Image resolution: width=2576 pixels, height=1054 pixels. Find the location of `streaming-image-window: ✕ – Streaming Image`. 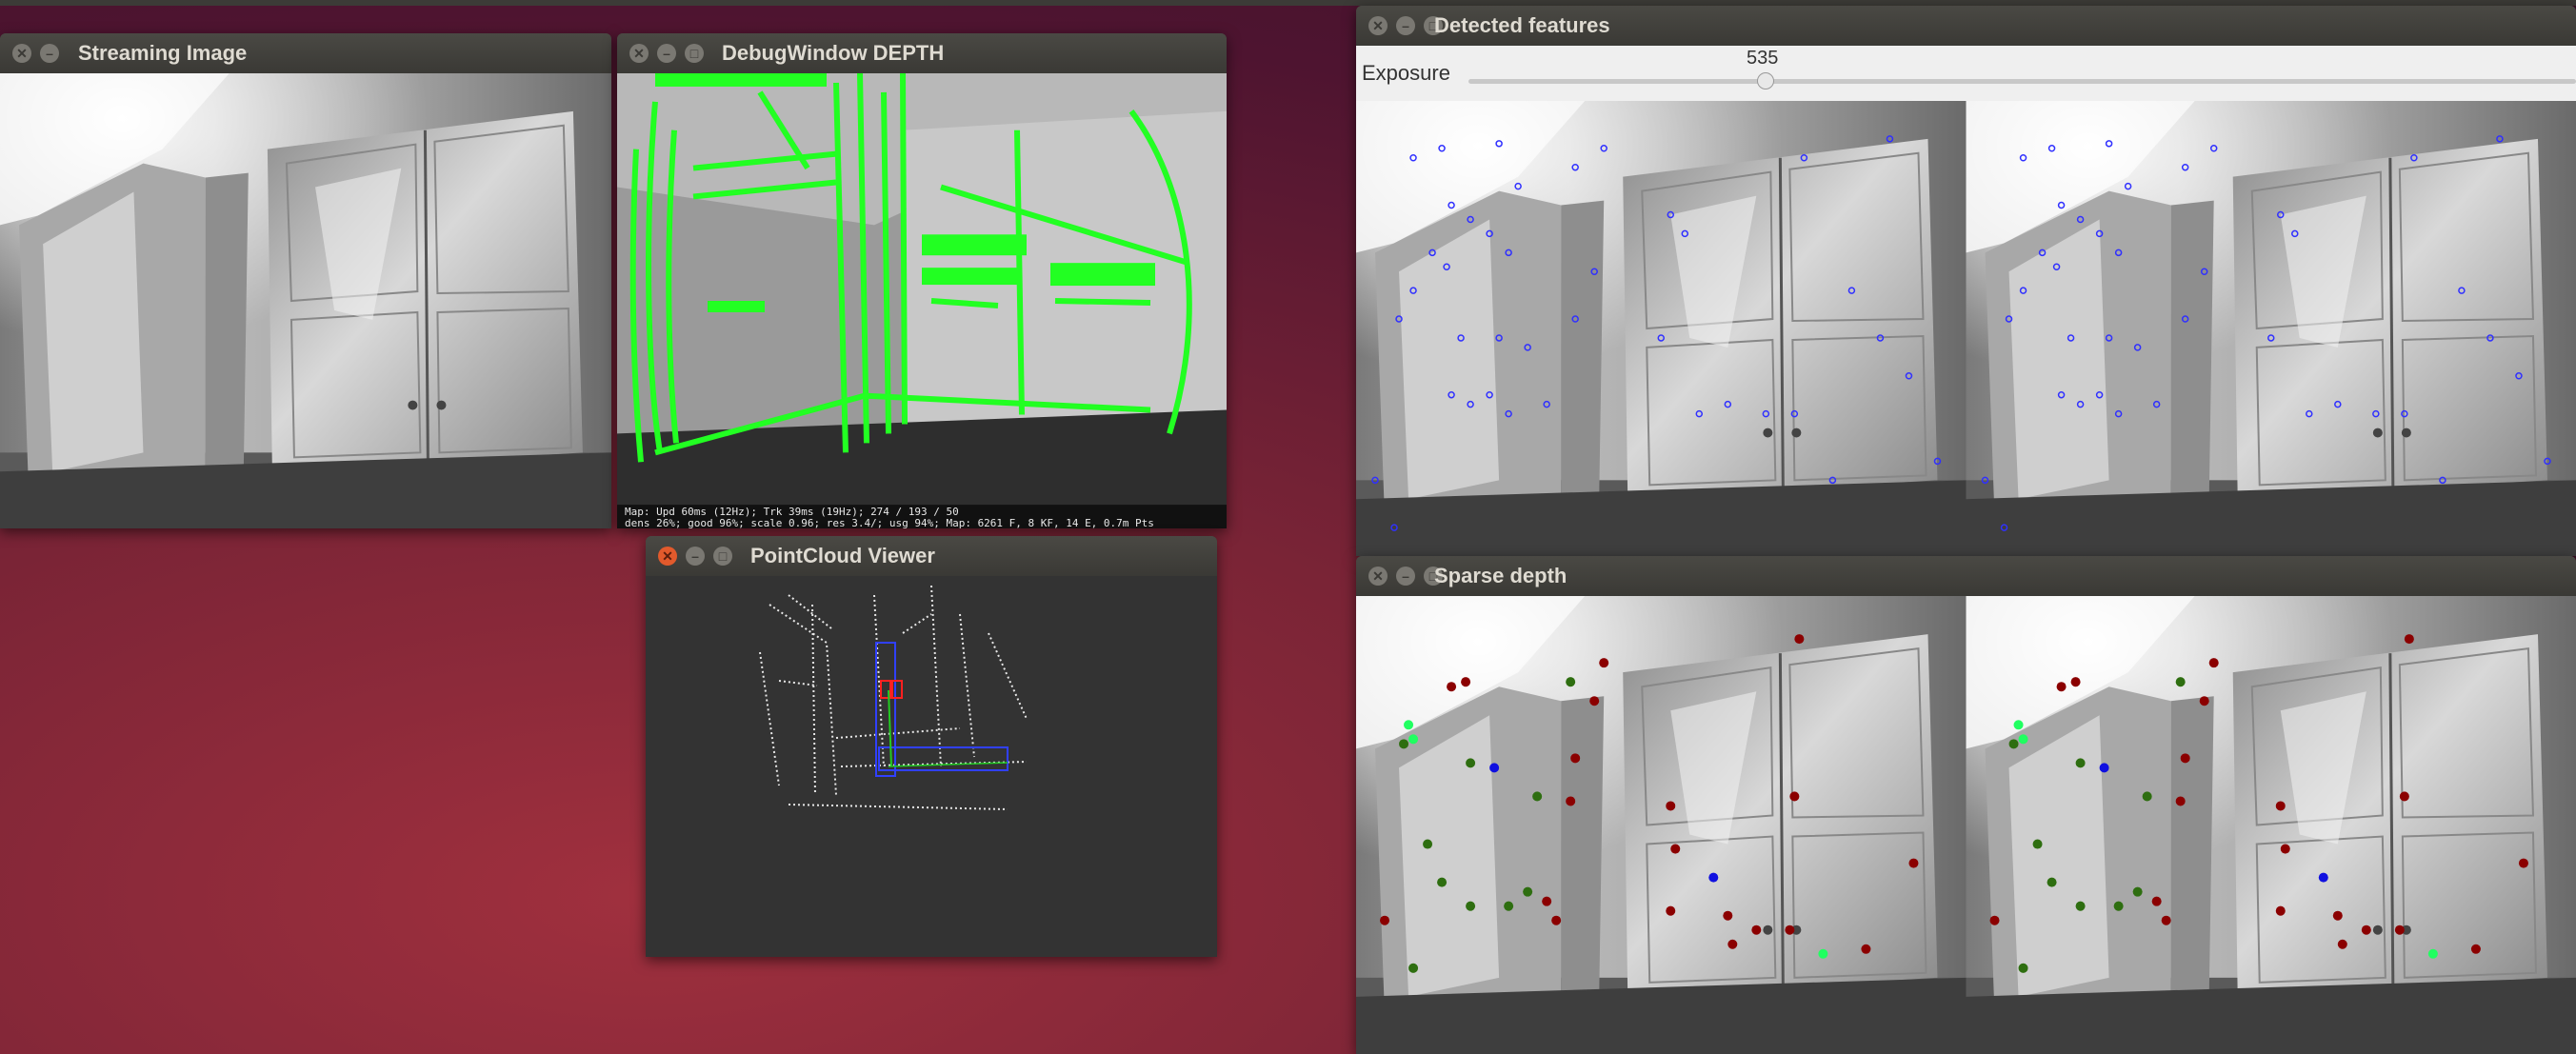

streaming-image-window: ✕ – Streaming Image is located at coordinates (305, 280).